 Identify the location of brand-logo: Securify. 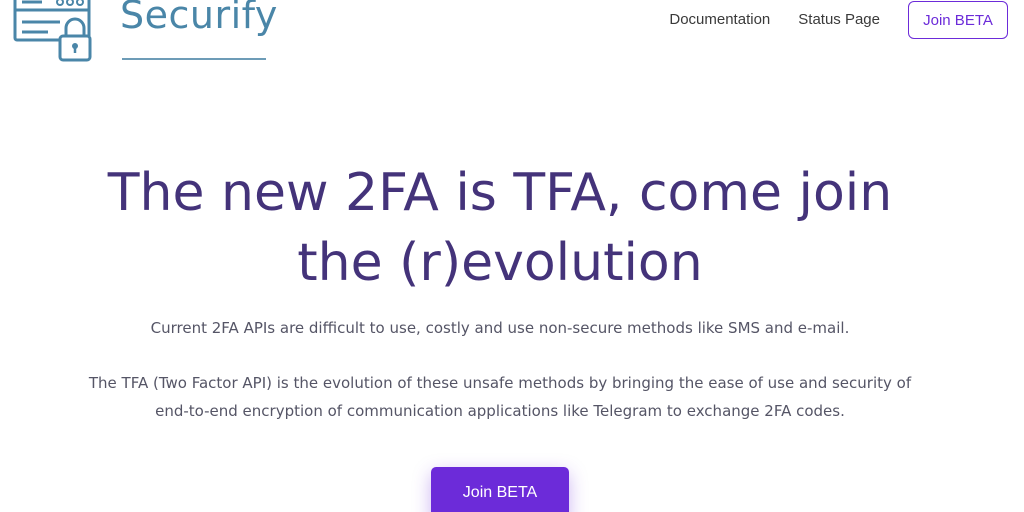
(144, 32).